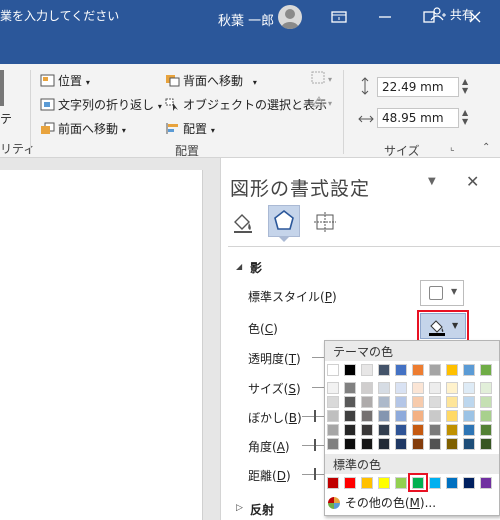  I want to click on size-slider, so click(318, 387).